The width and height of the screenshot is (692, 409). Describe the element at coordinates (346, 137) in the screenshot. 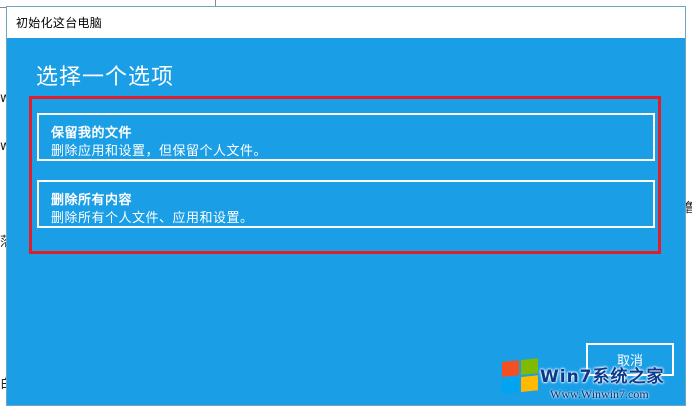

I see `keep-my-files-option: 保留我的文件 删除应用和设置，但保留个人文件。` at that location.